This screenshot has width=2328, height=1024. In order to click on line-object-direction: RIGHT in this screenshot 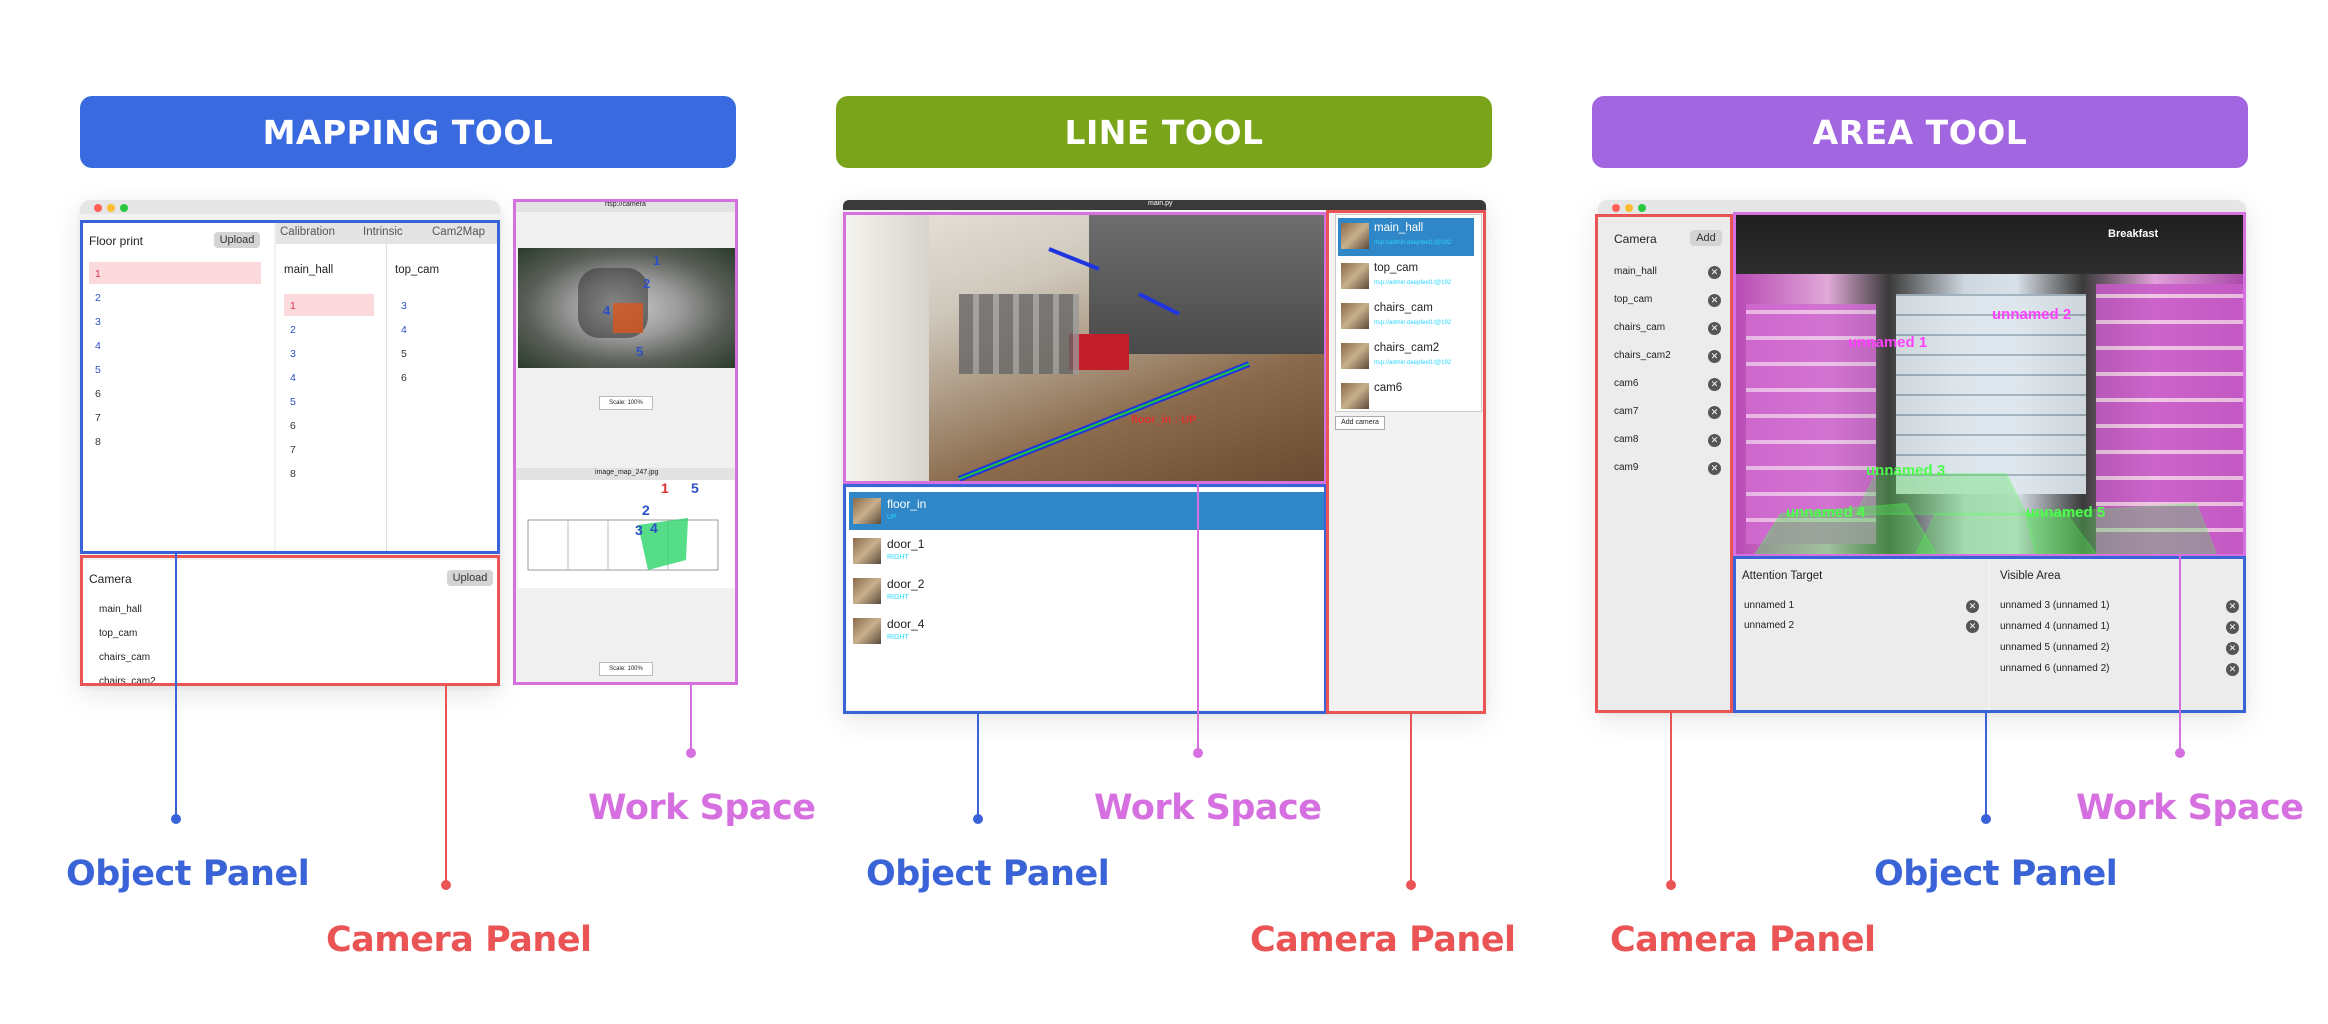, I will do `click(898, 637)`.